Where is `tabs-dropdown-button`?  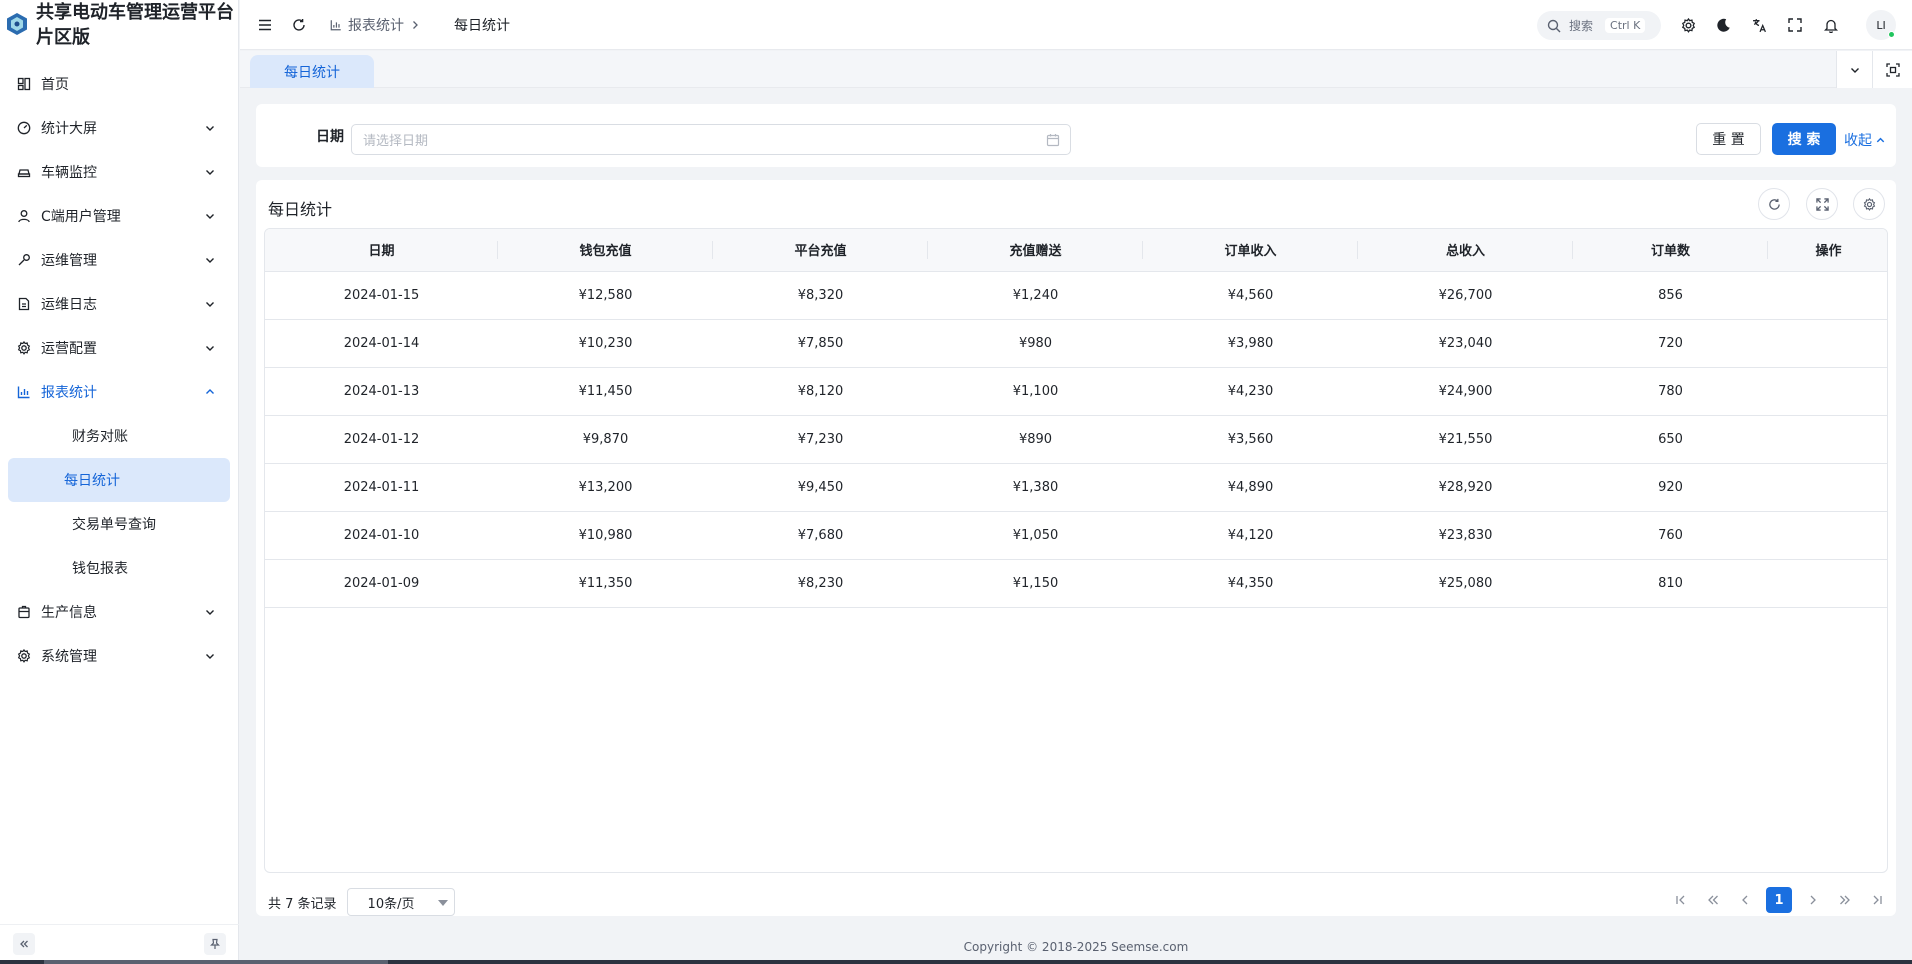 tabs-dropdown-button is located at coordinates (1854, 69).